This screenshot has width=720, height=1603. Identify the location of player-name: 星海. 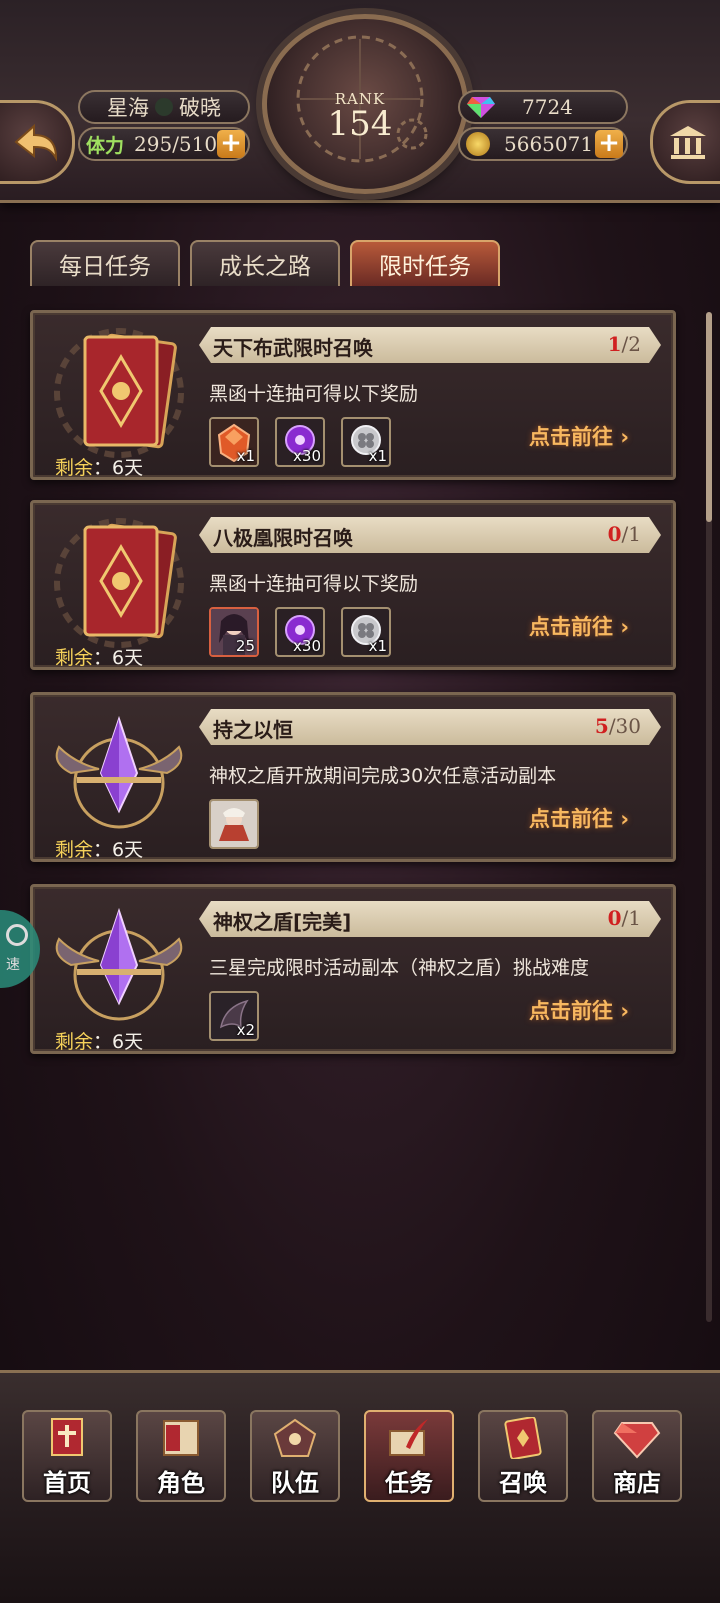
(128, 108).